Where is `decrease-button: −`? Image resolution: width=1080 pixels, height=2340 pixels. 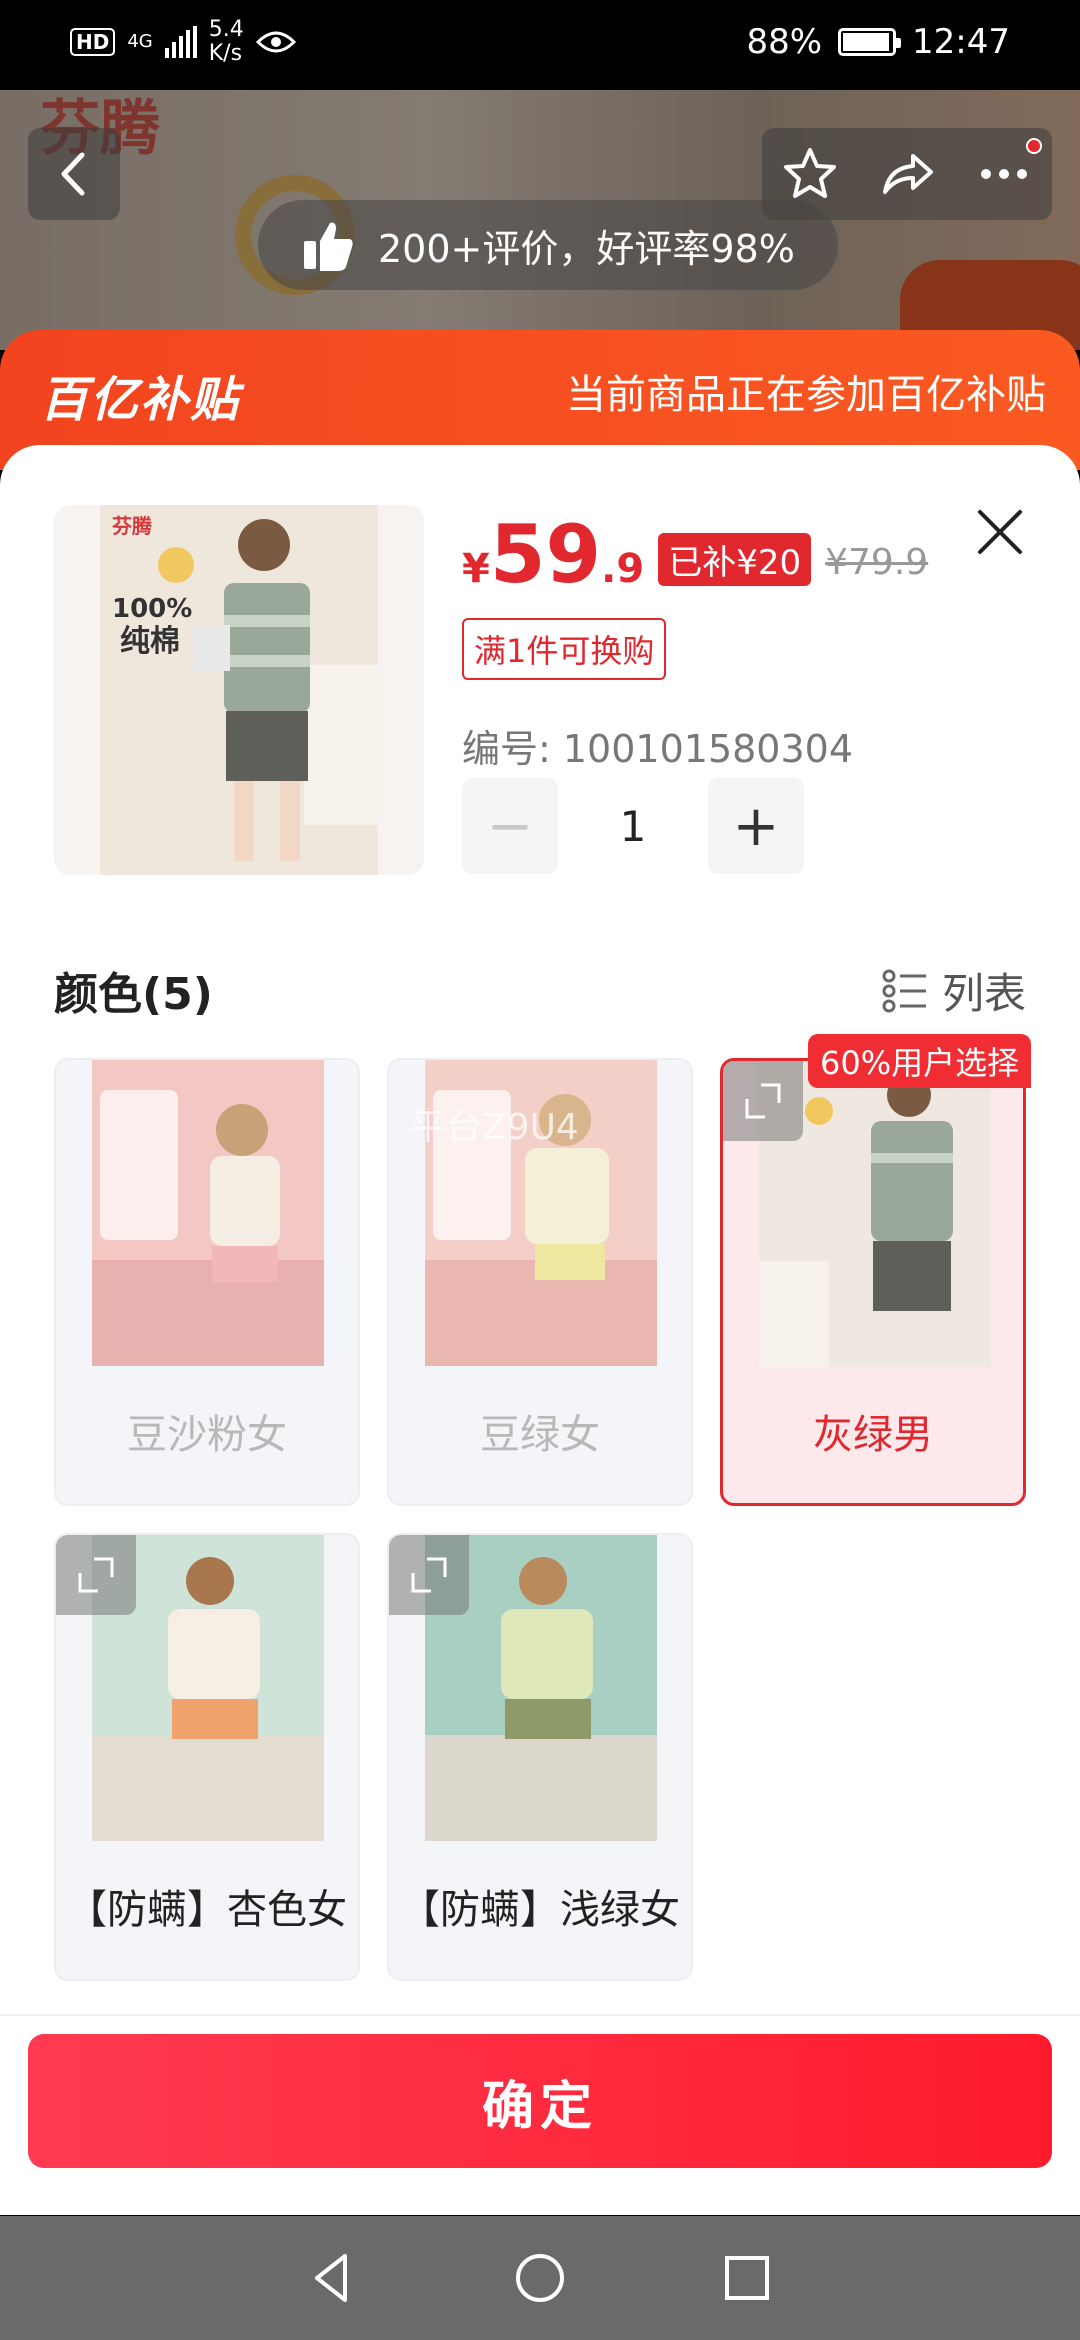 decrease-button: − is located at coordinates (510, 826).